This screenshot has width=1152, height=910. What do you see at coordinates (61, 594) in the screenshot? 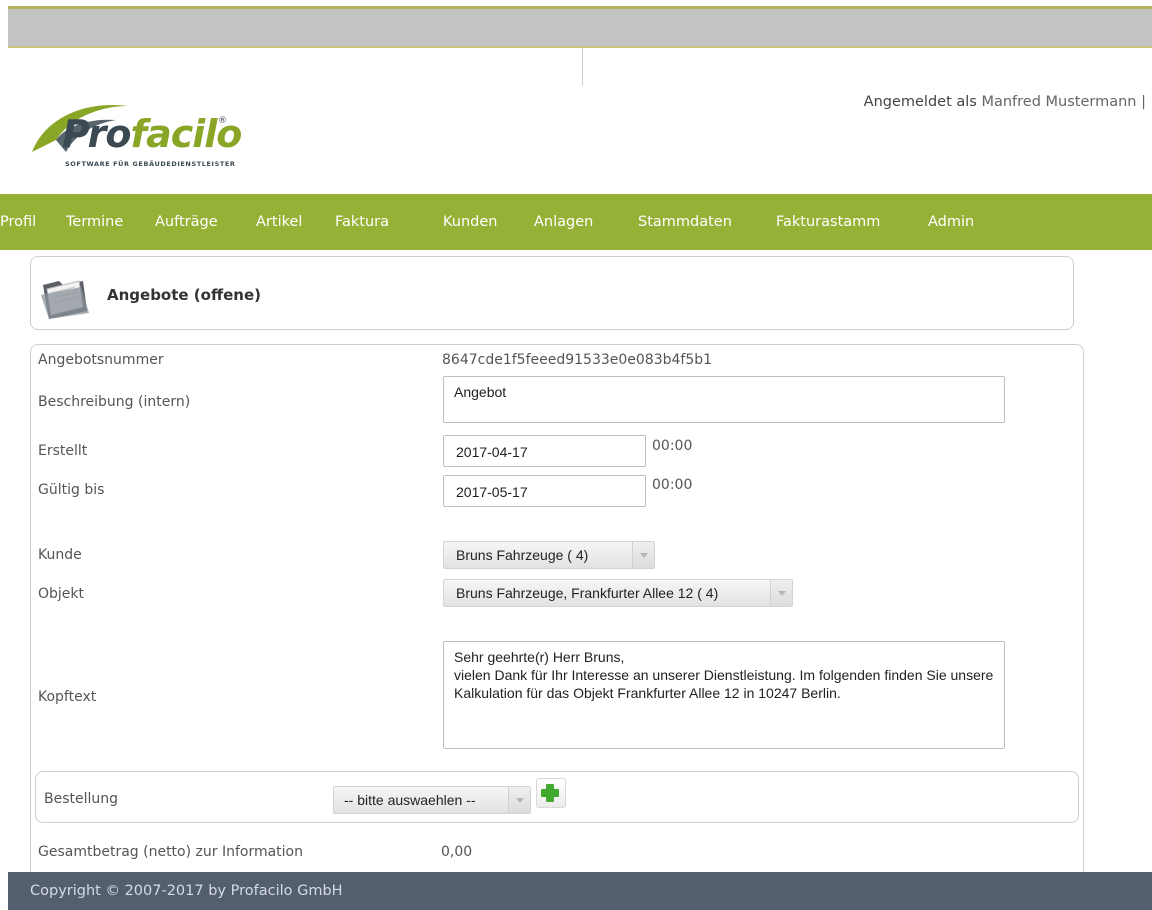
I see `objekt-label: Objekt` at bounding box center [61, 594].